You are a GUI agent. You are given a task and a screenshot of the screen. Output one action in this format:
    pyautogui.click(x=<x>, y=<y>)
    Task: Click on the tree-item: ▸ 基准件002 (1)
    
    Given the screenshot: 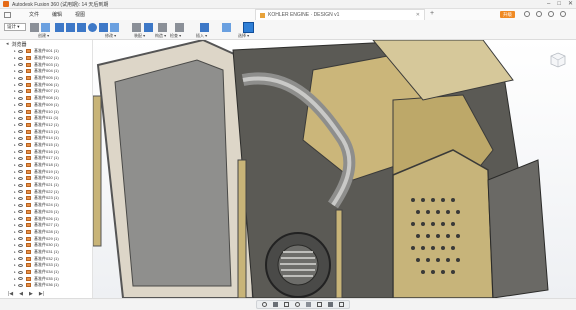 What is the action you would take?
    pyautogui.click(x=46, y=58)
    